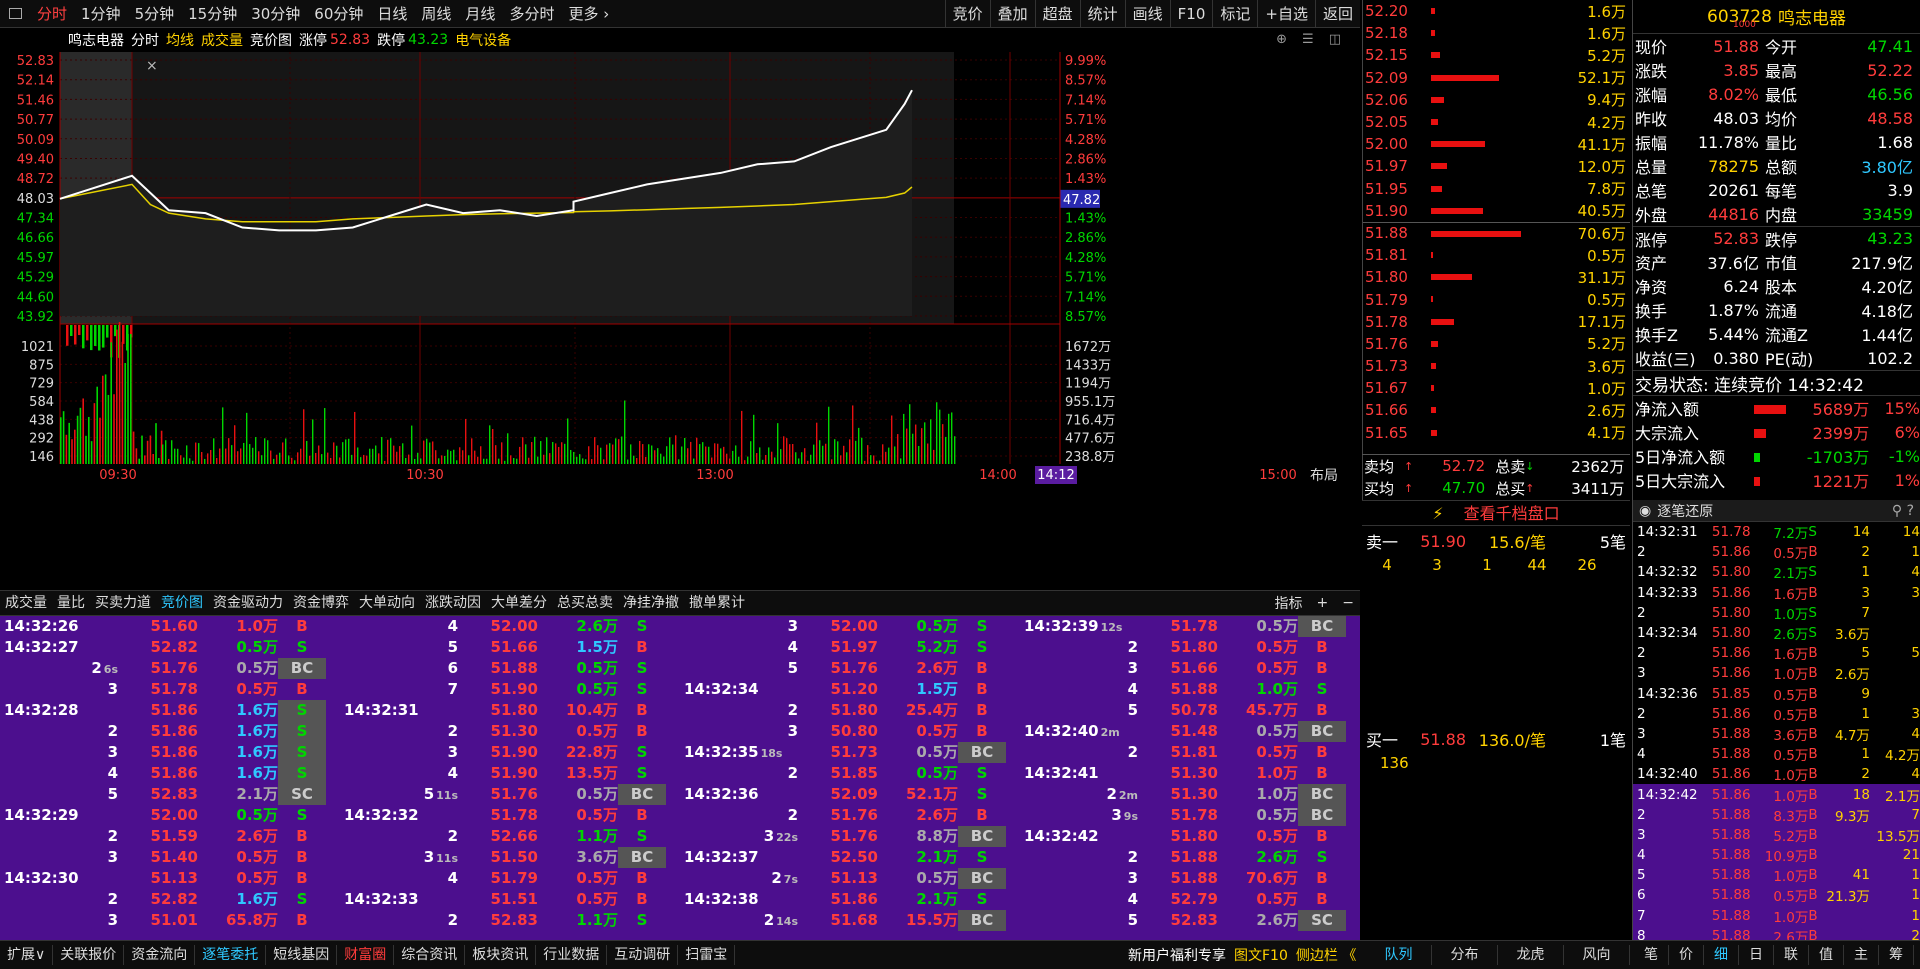  What do you see at coordinates (1496, 55) in the screenshot?
I see `order-book-row: 52.15 5.2万` at bounding box center [1496, 55].